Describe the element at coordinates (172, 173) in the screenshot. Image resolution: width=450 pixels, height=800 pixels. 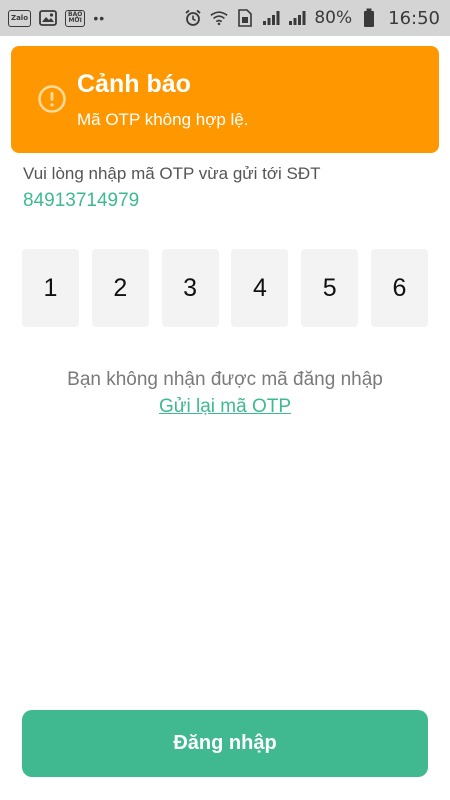
I see `otp-prompt: Vui lòng nhập mã OTP vừa gửi tới SĐT` at that location.